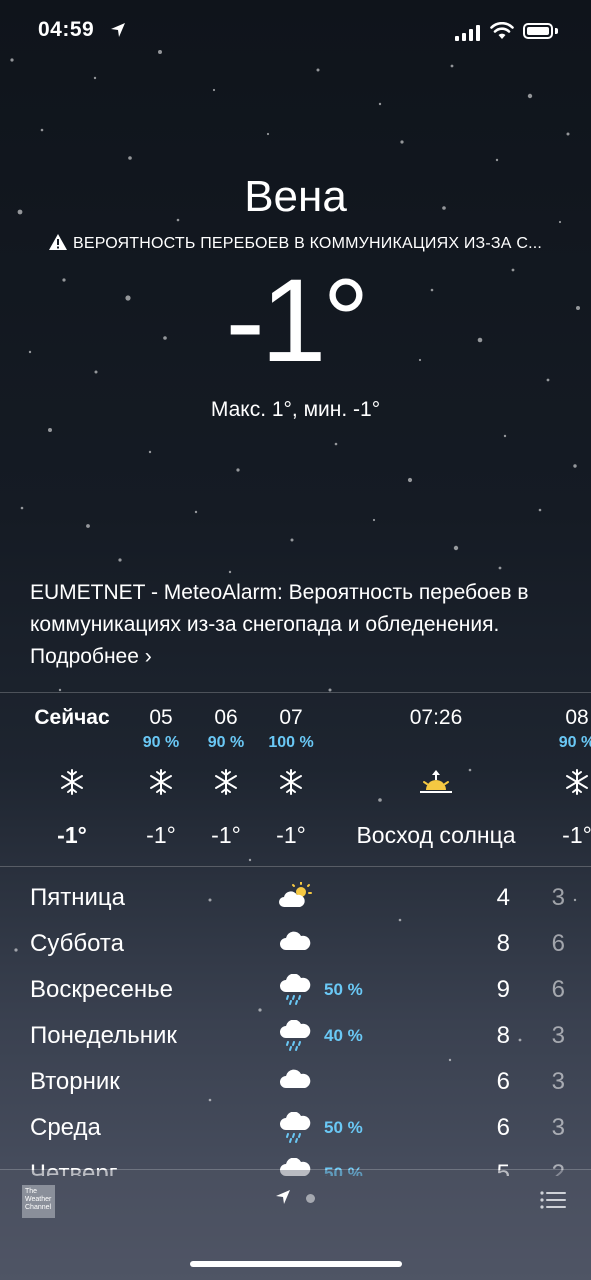  I want to click on precipitation-chance: 40 %, so click(343, 1035).